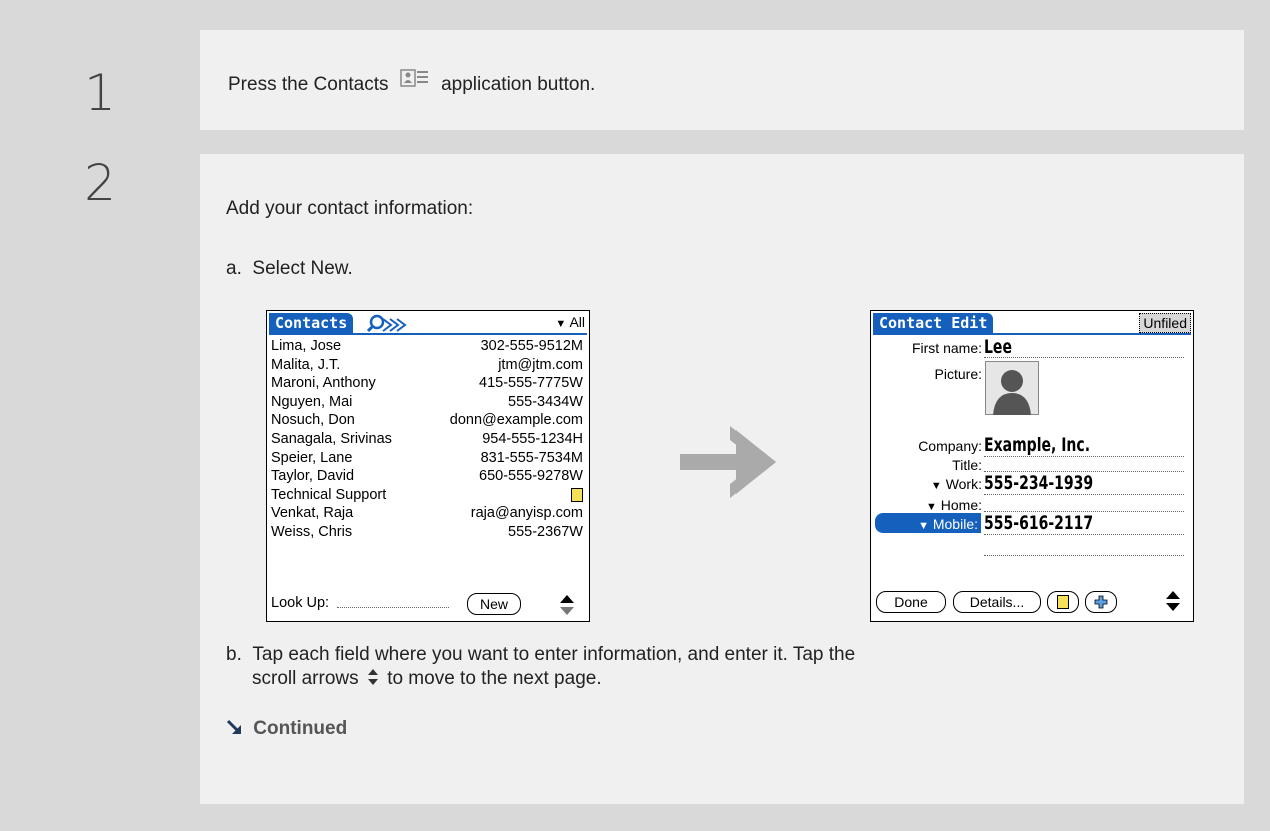  I want to click on home-label-box: ▼ Home:, so click(926, 504).